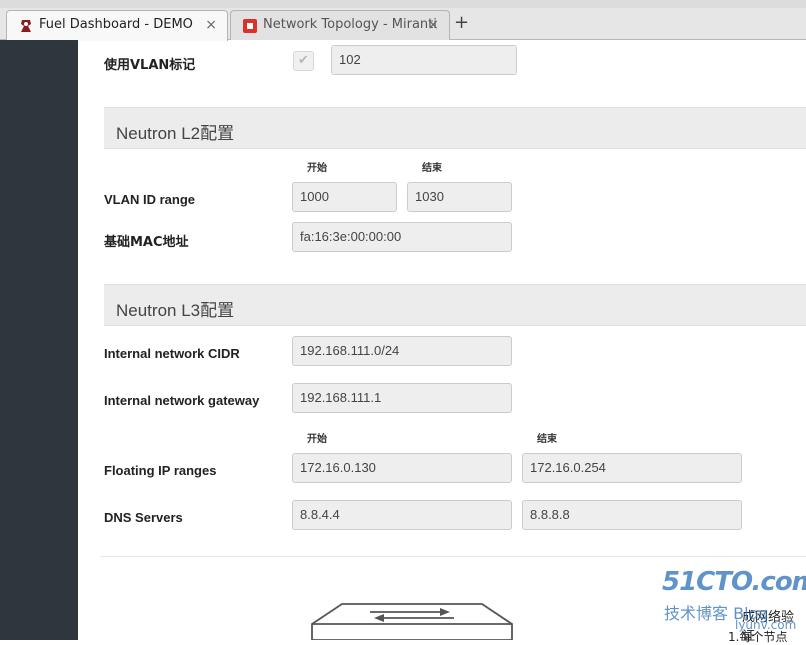  Describe the element at coordinates (453, 556) in the screenshot. I see `section-divider` at that location.